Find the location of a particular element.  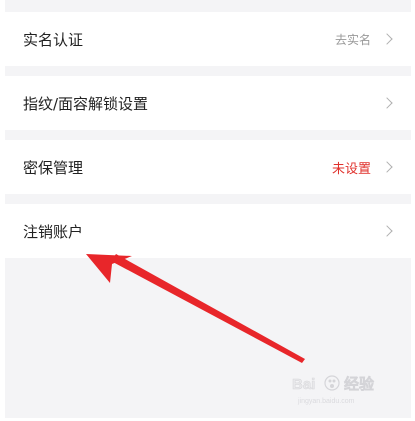

baidu-jingyan-watermark: Bai 经验 jingyan.baidu.com is located at coordinates (334, 390).